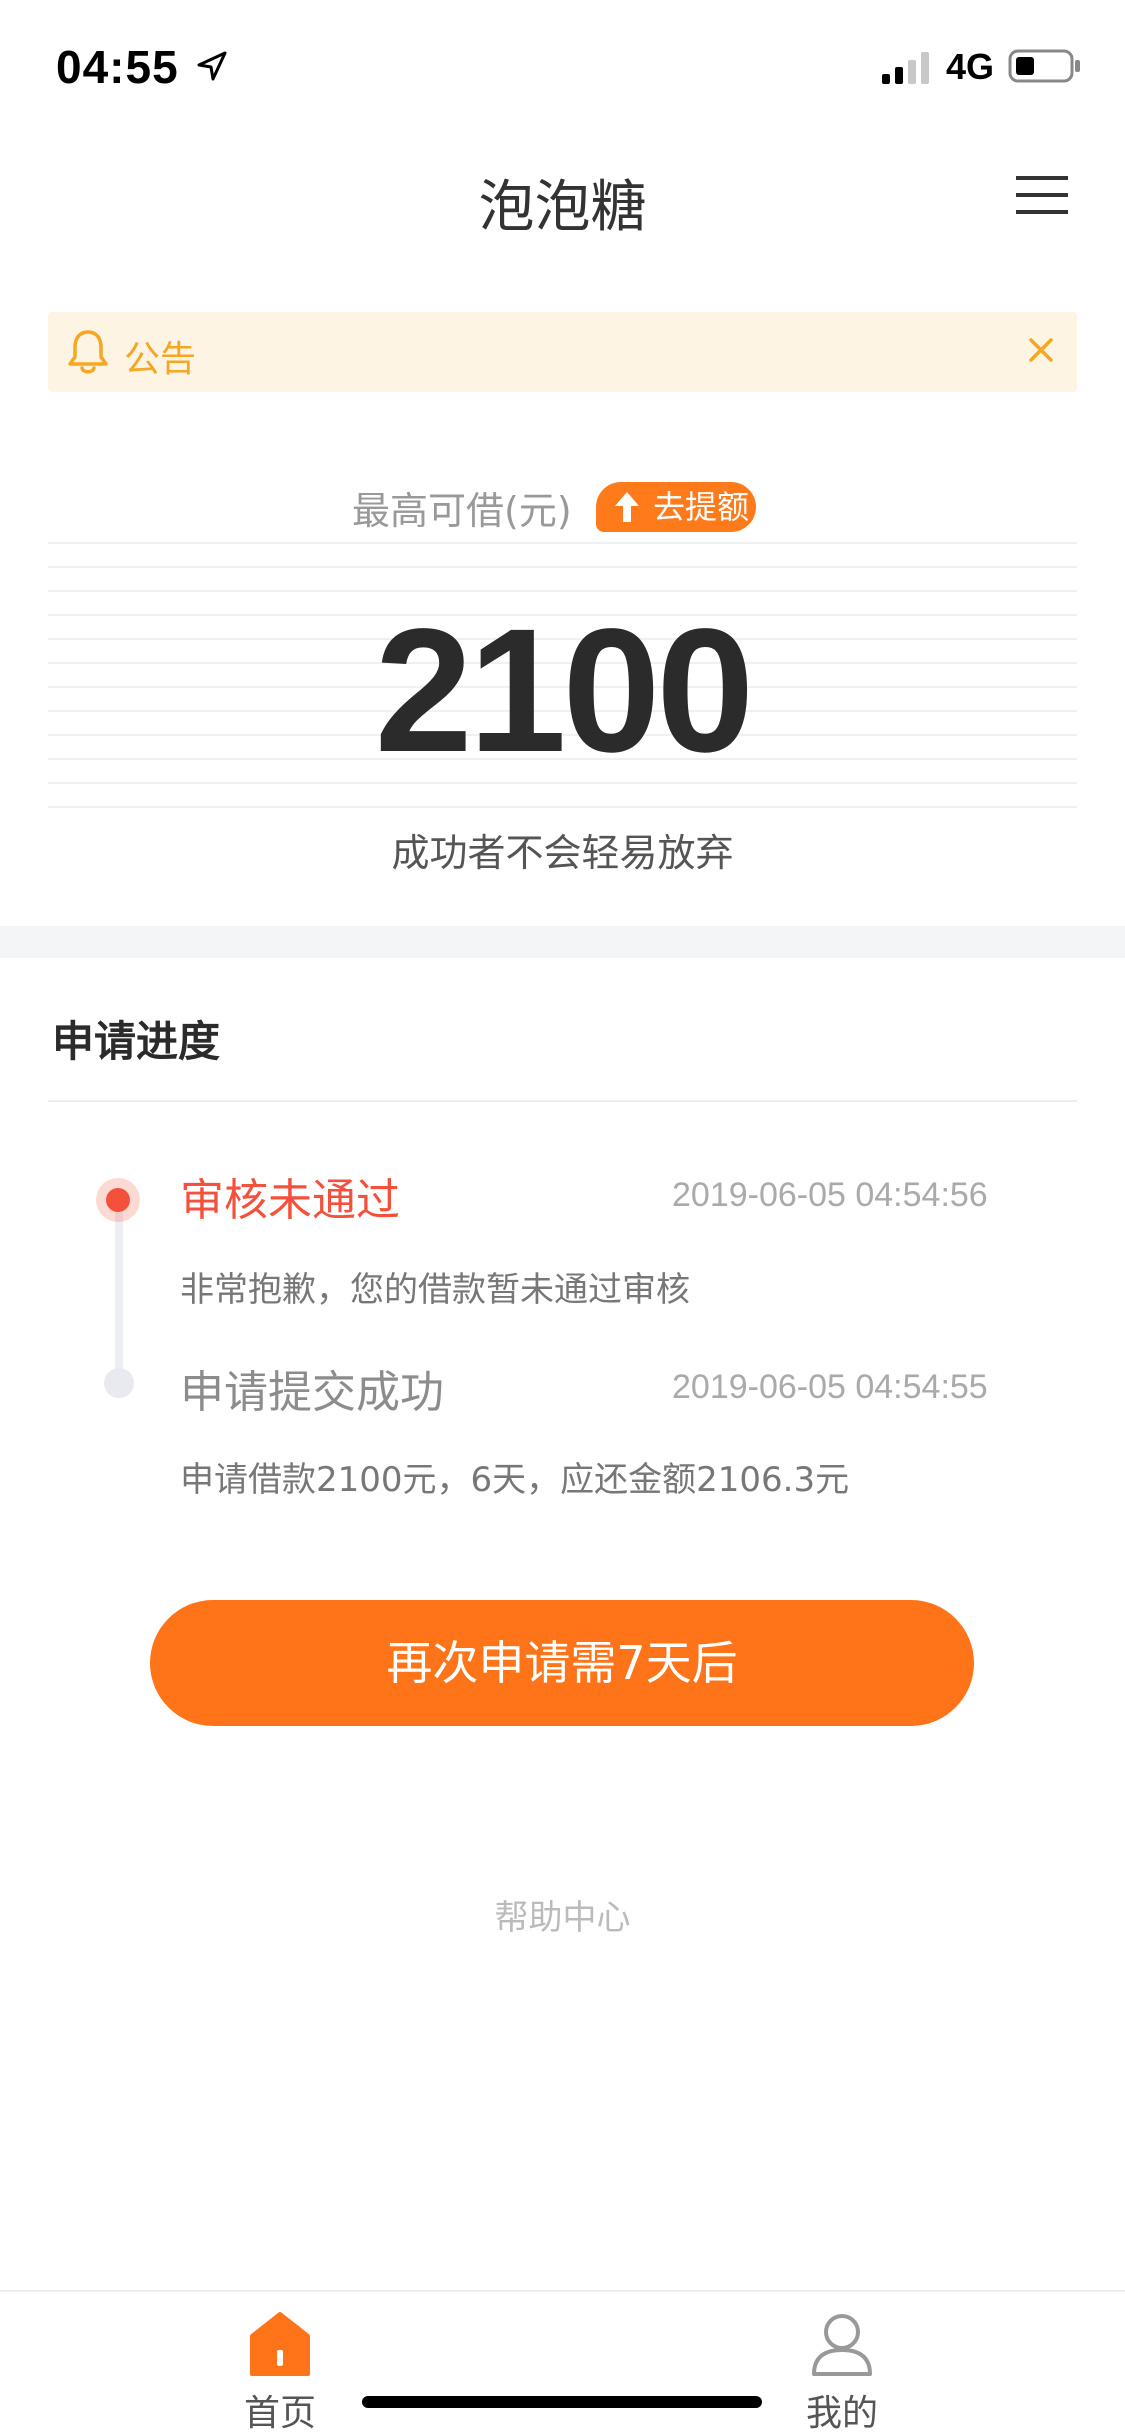  I want to click on step-time: 2019-06-05 04:54:55, so click(830, 1387).